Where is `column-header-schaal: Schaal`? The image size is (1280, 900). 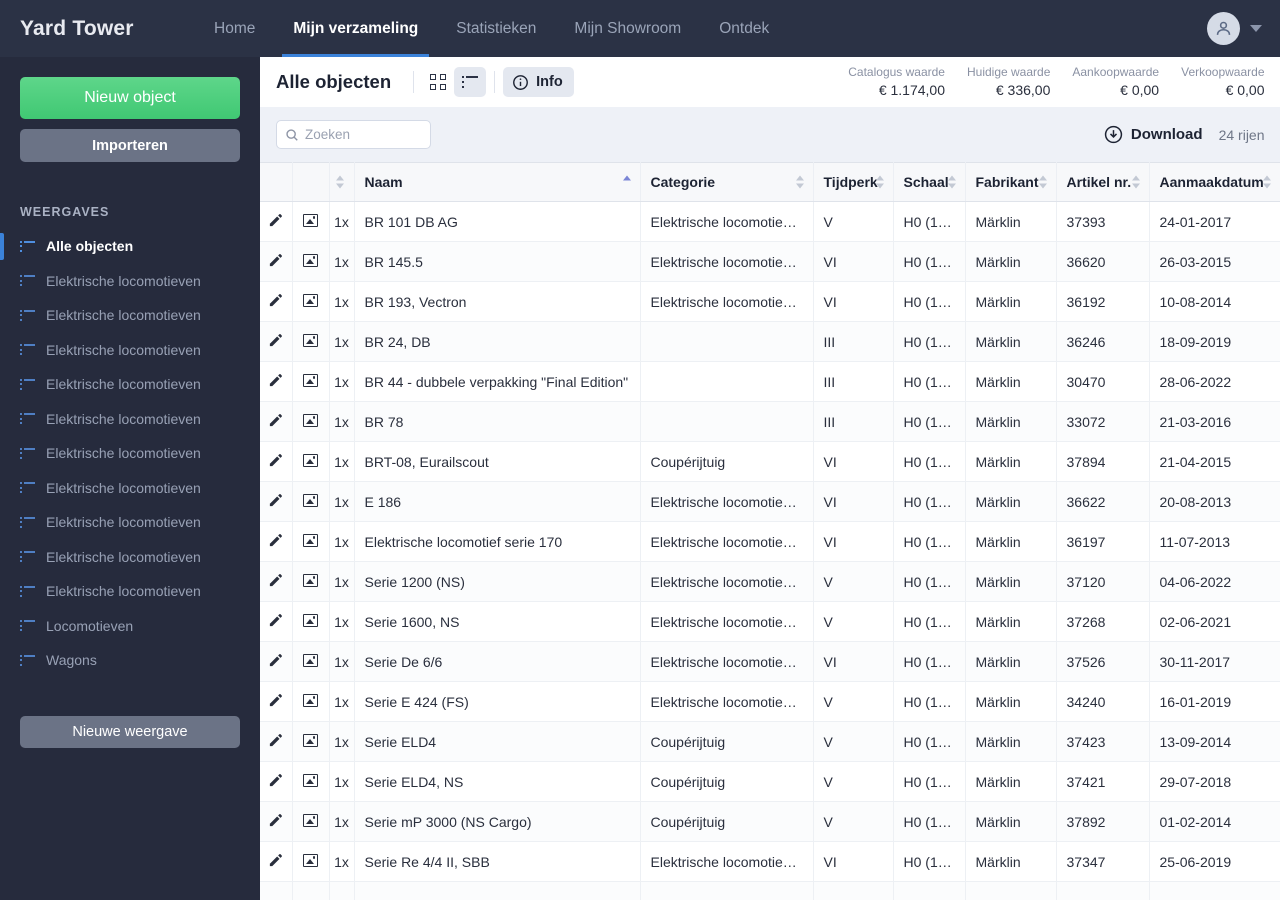 column-header-schaal: Schaal is located at coordinates (929, 182).